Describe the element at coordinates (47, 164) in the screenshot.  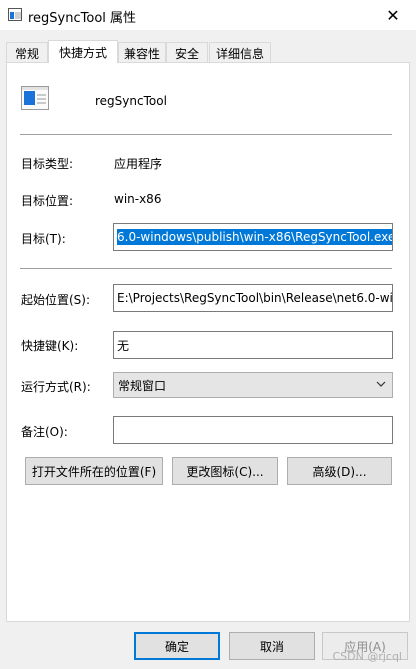
I see `target-type-label: 目标类型:` at that location.